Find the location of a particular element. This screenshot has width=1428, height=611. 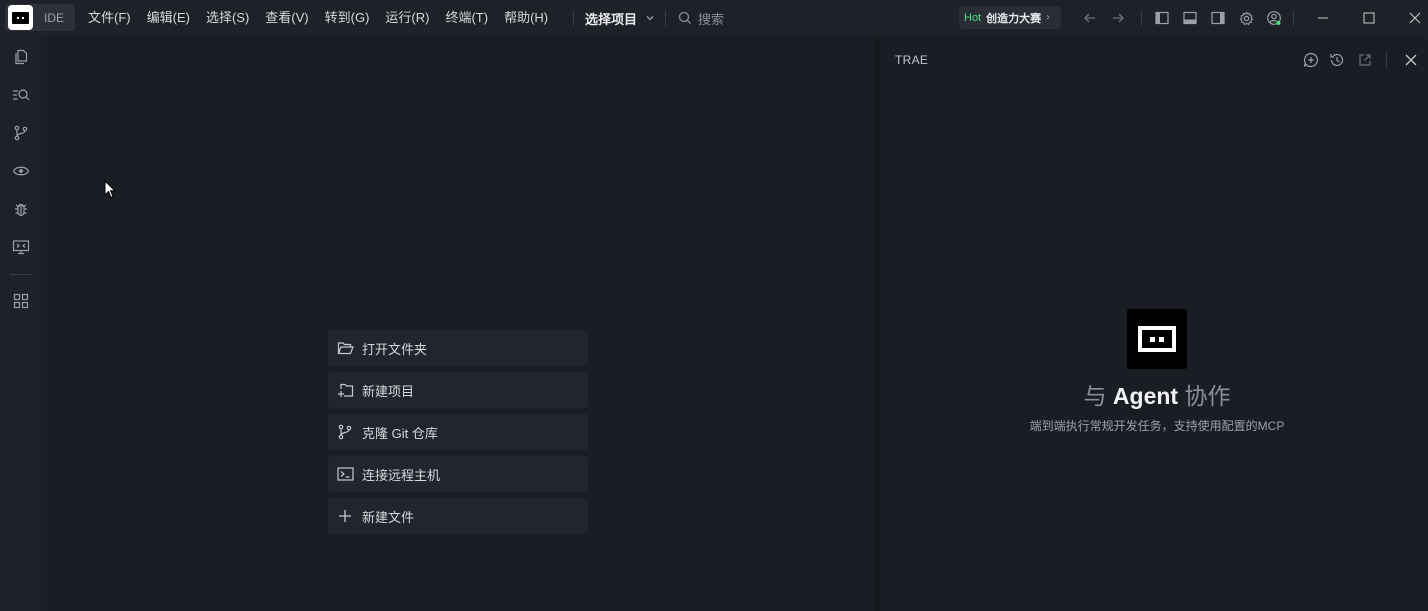

minimize-icon is located at coordinates (1323, 18).